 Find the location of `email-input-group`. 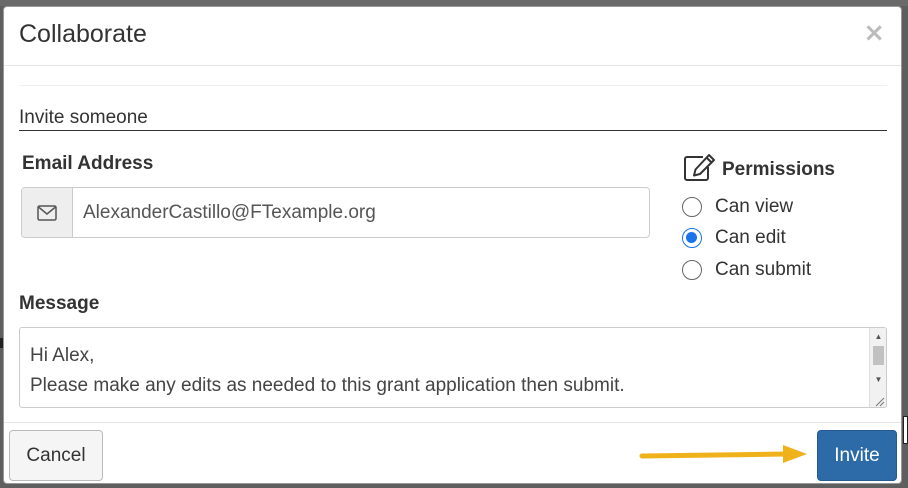

email-input-group is located at coordinates (335, 212).